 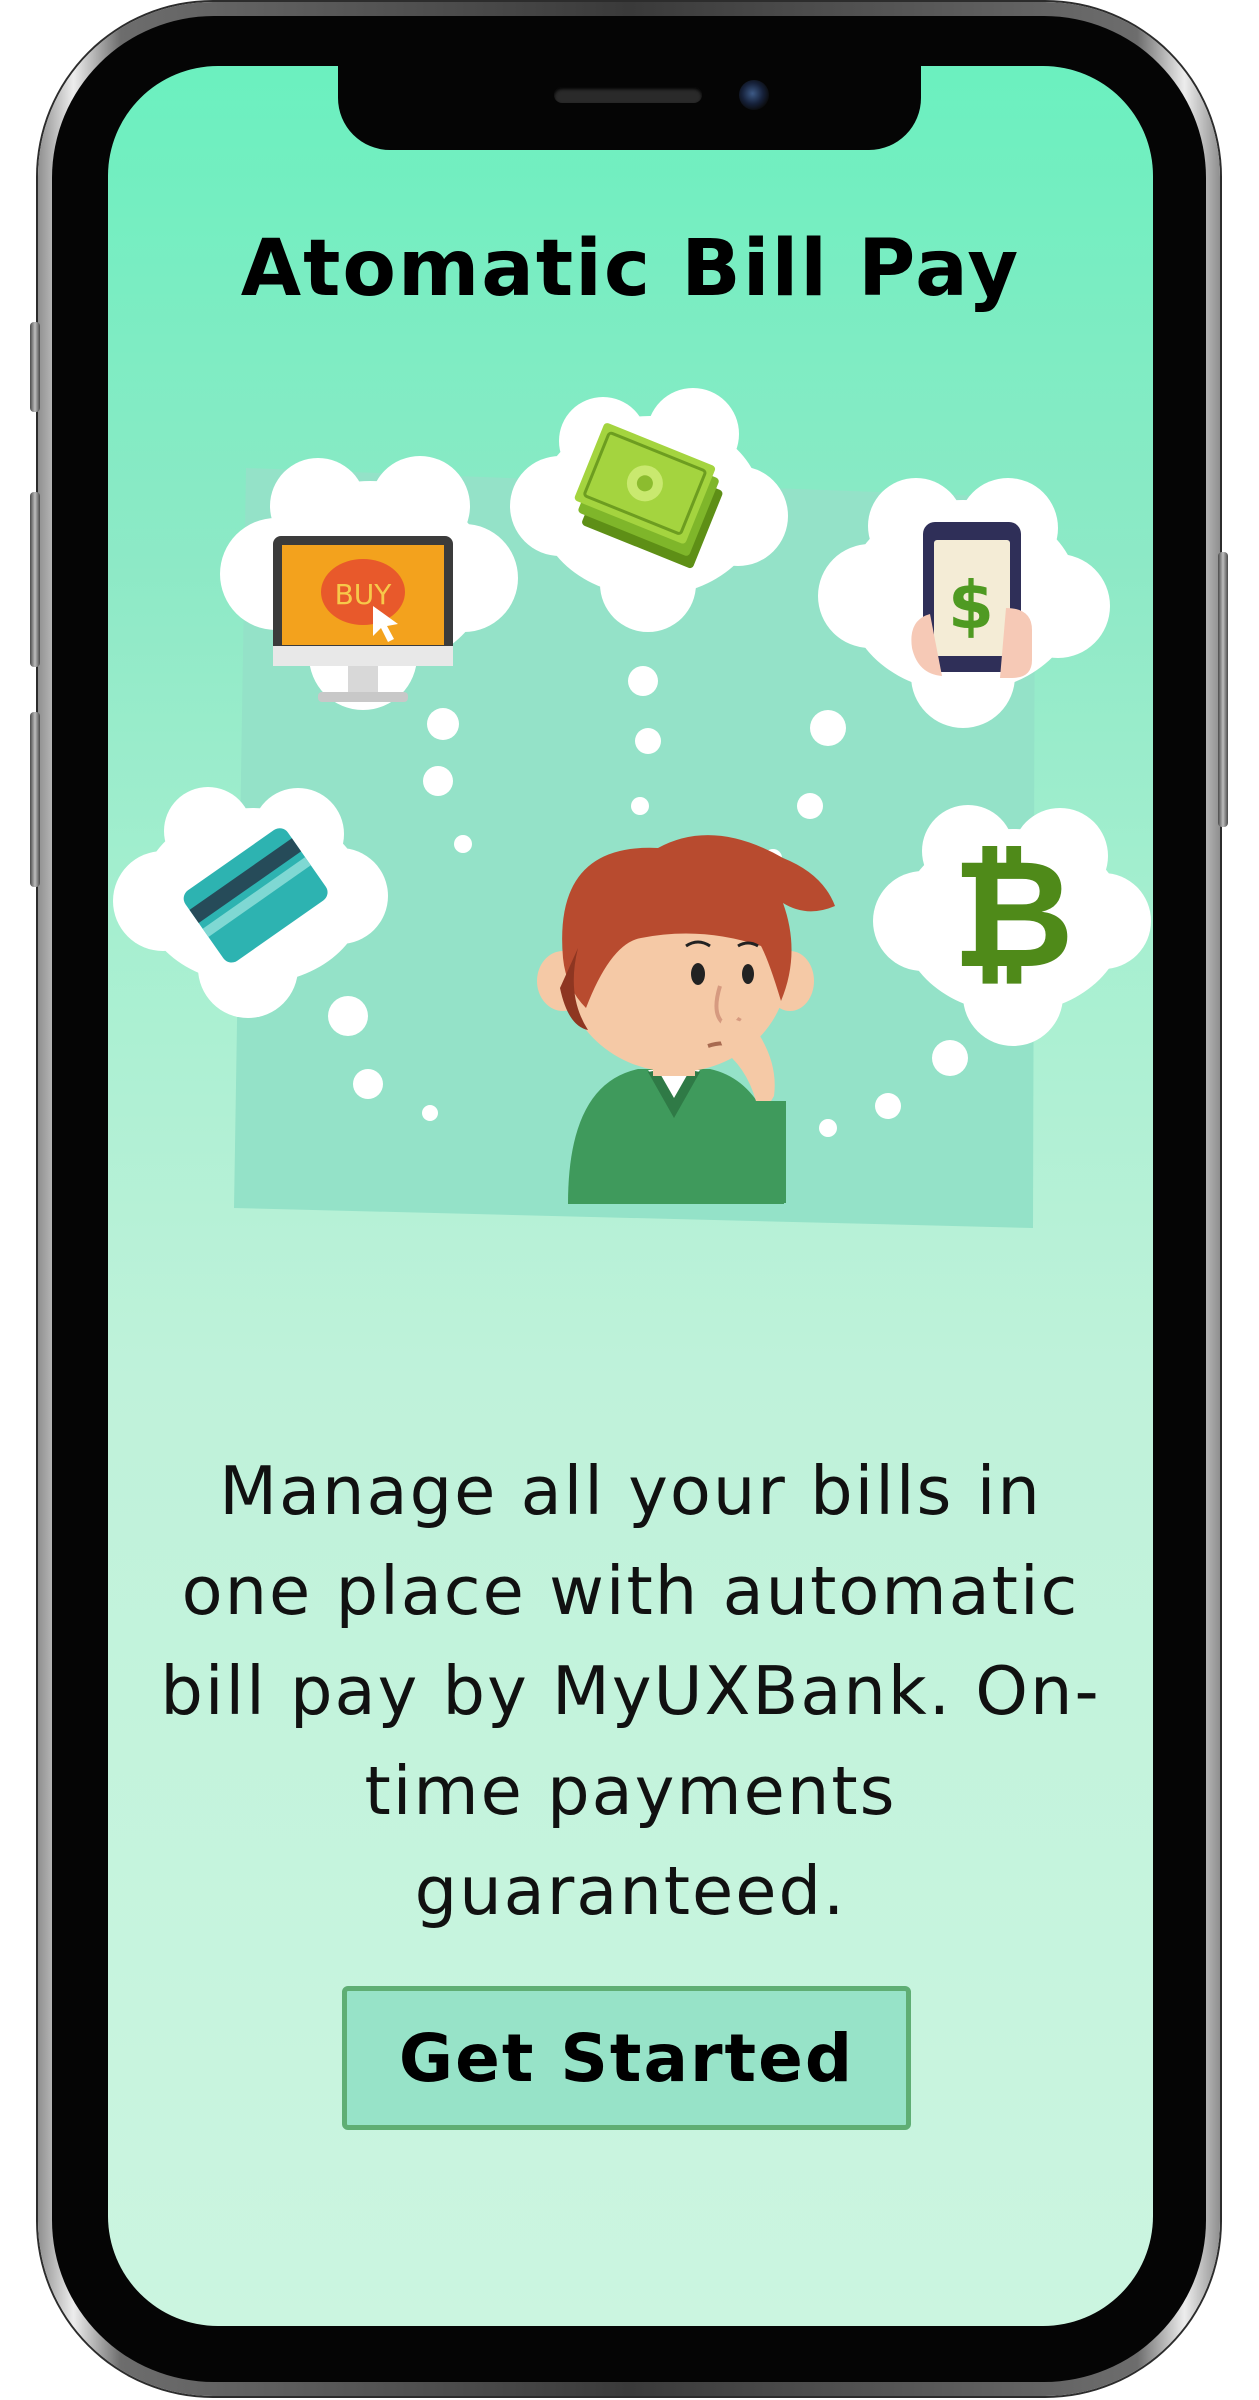 I want to click on volume-up-button, so click(x=35, y=579).